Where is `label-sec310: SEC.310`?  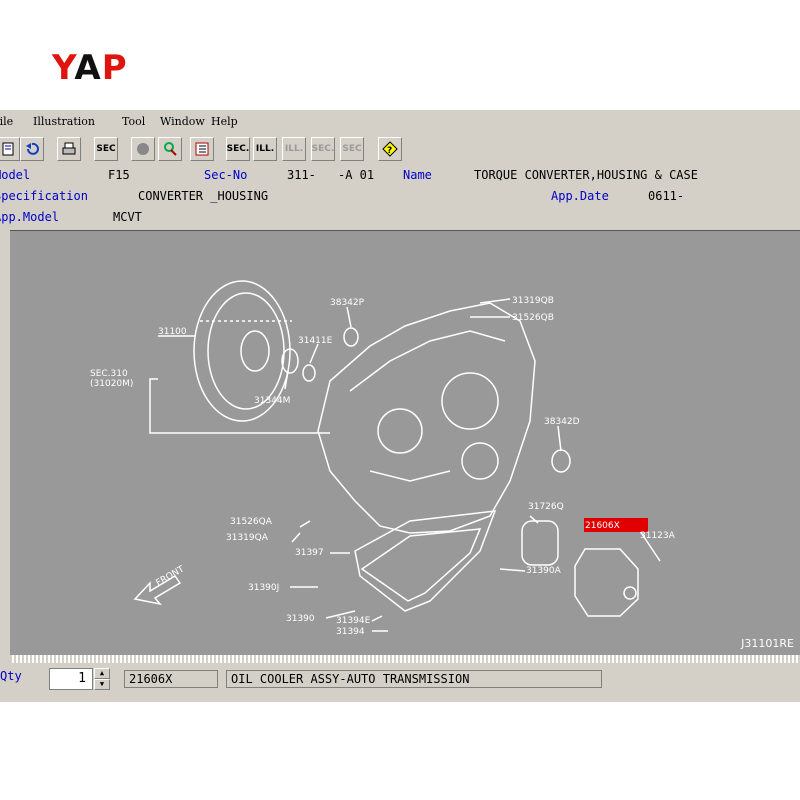 label-sec310: SEC.310 is located at coordinates (109, 374).